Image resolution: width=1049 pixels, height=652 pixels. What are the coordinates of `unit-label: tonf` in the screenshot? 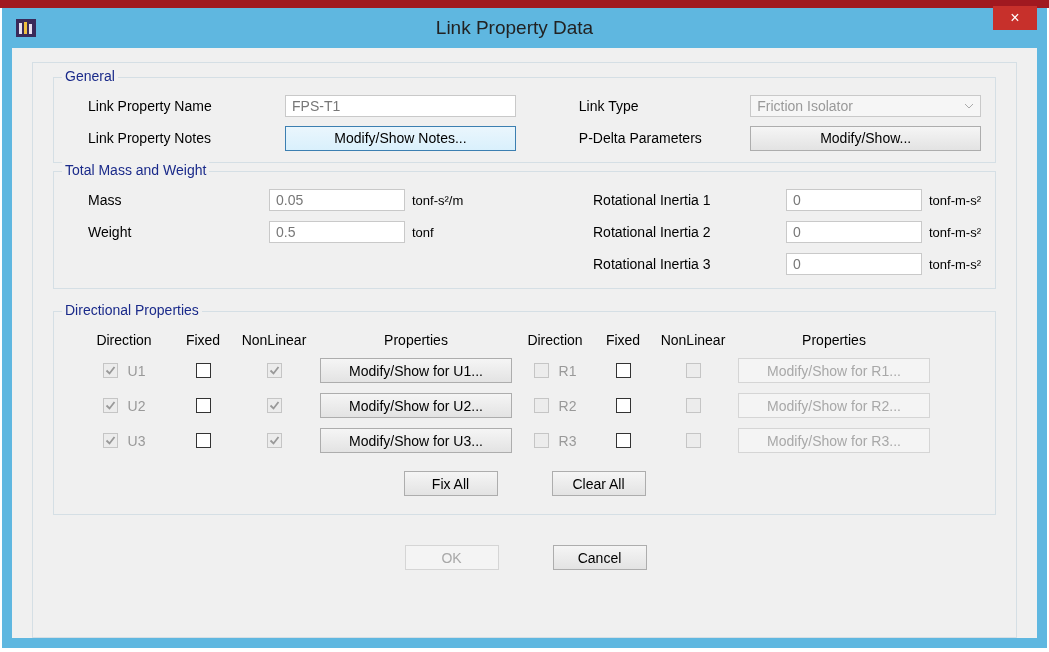 It's located at (423, 232).